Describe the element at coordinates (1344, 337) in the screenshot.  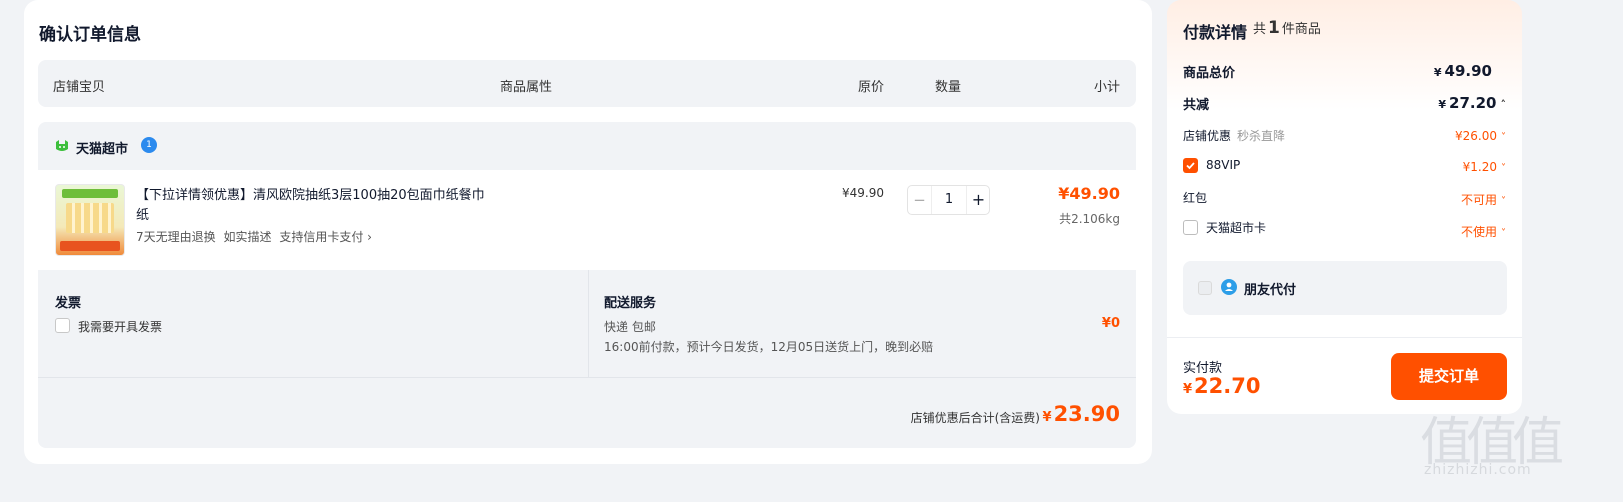
I see `divider` at that location.